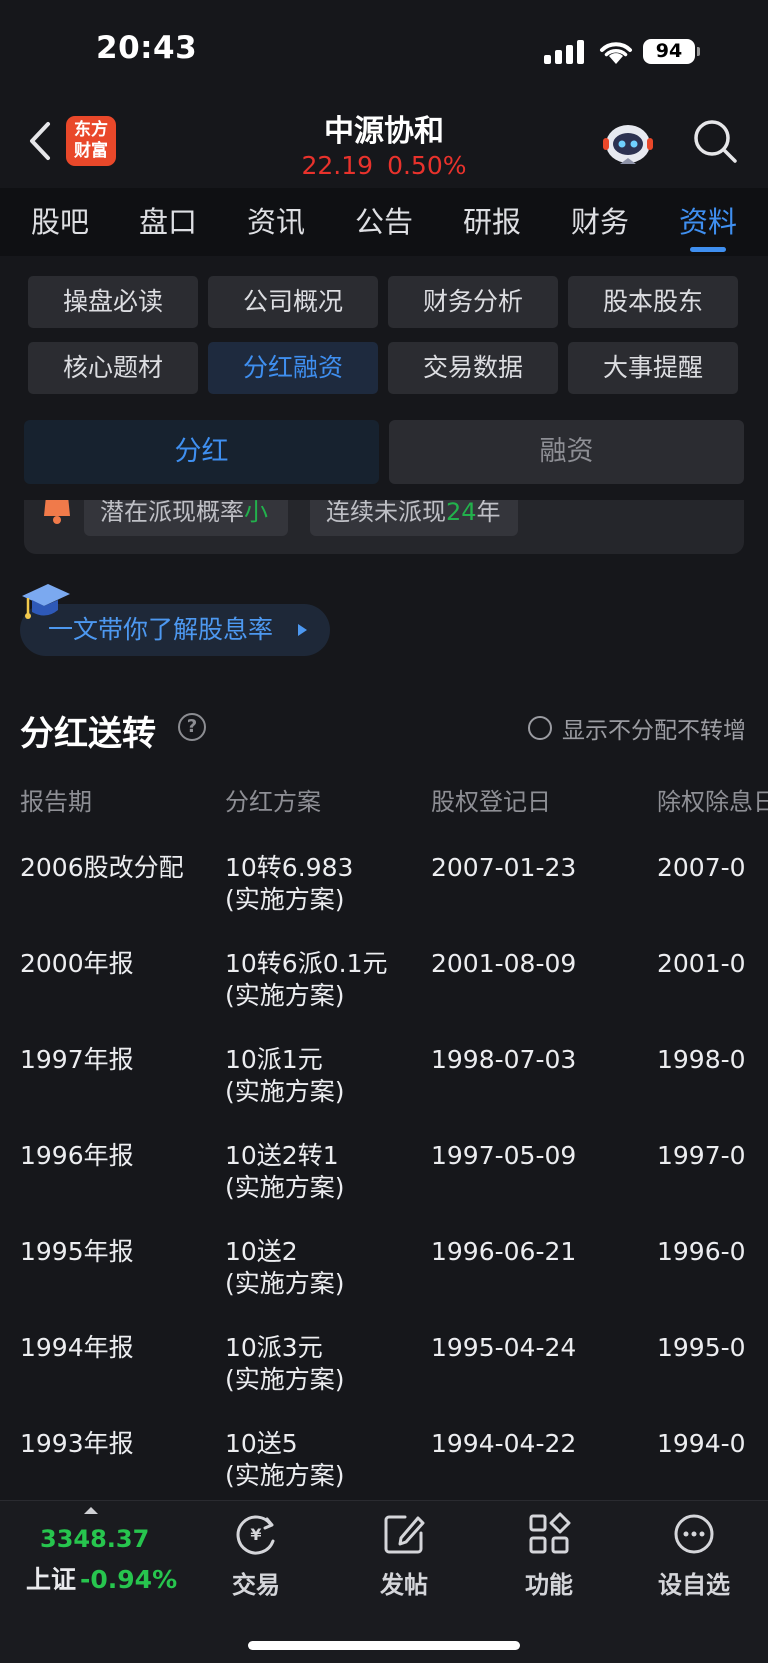 The height and width of the screenshot is (1663, 768). I want to click on more-icon, so click(694, 1534).